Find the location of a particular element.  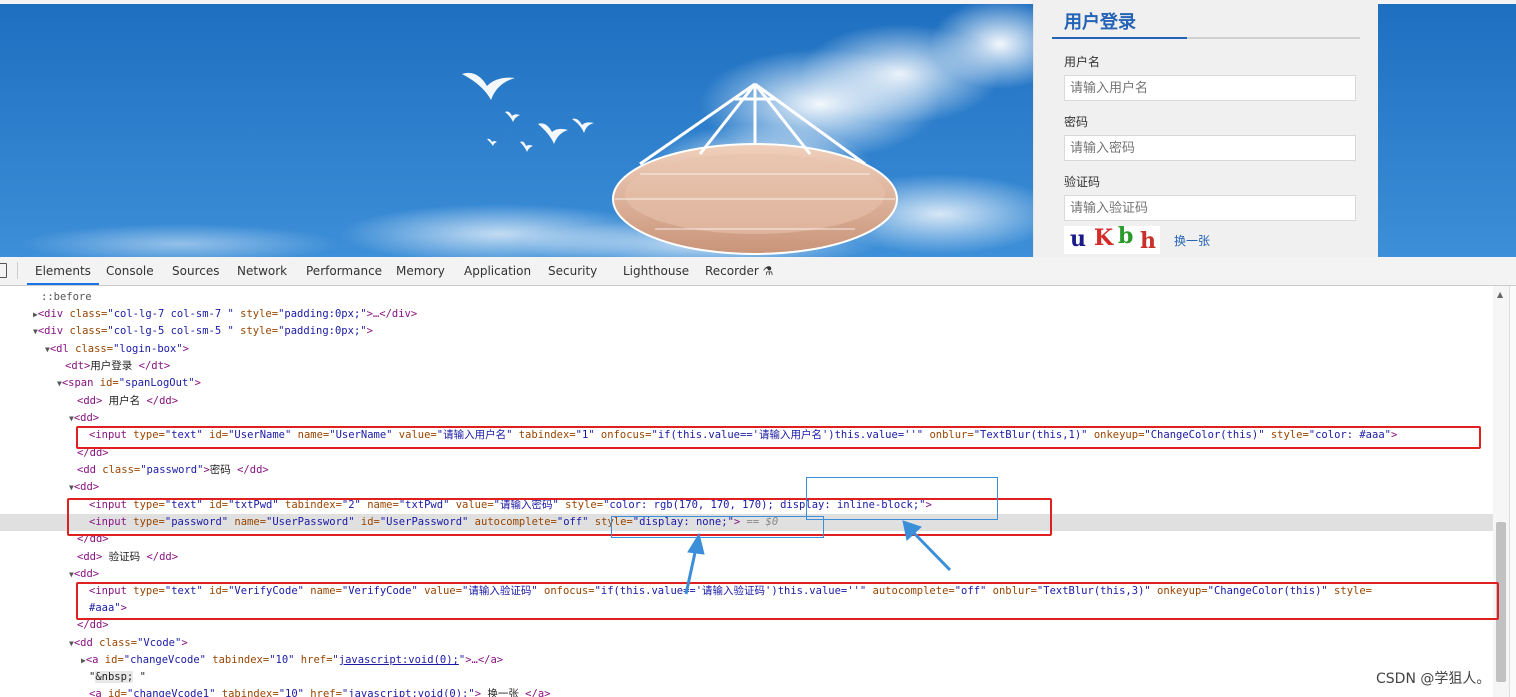

tab-security: Security is located at coordinates (572, 271).